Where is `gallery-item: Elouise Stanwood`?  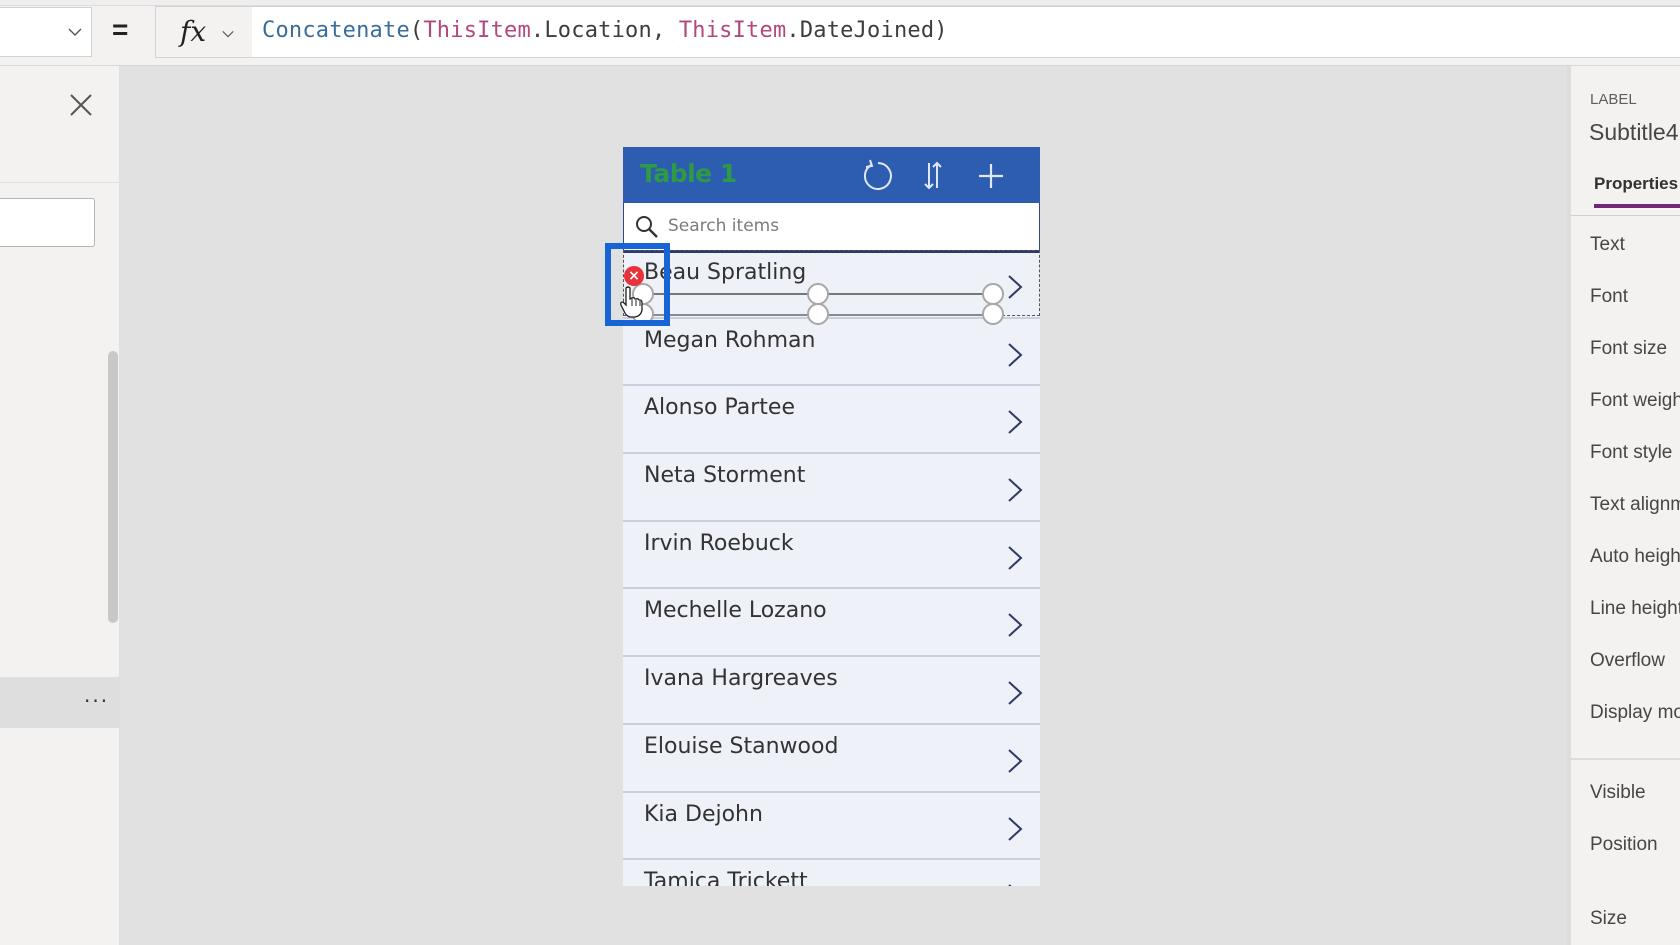 gallery-item: Elouise Stanwood is located at coordinates (831, 759).